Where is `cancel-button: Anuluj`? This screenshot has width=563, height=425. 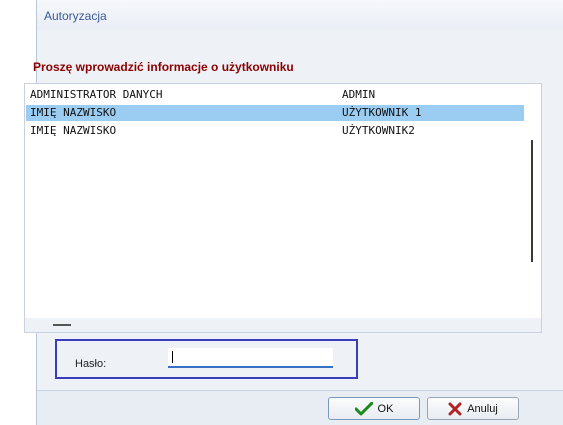 cancel-button: Anuluj is located at coordinates (473, 408).